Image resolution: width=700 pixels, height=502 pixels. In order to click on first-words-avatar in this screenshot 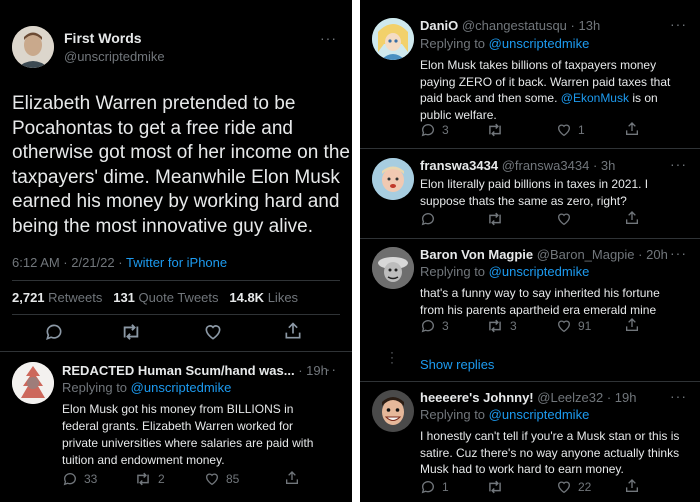, I will do `click(33, 47)`.